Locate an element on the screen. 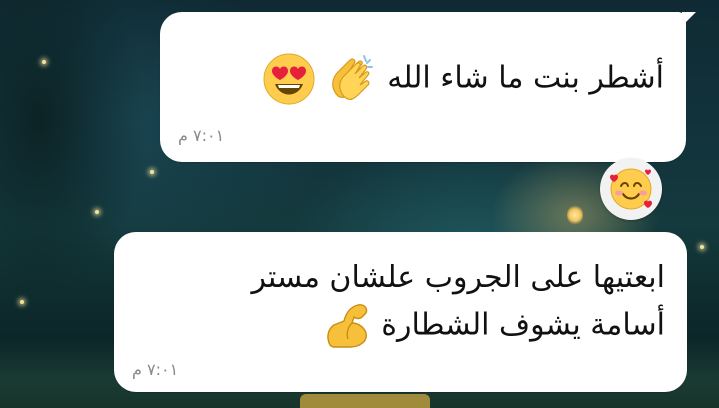 The height and width of the screenshot is (408, 719). message-2-line-2-wrapper: أسامة يشوف الشطارة is located at coordinates (458, 326).